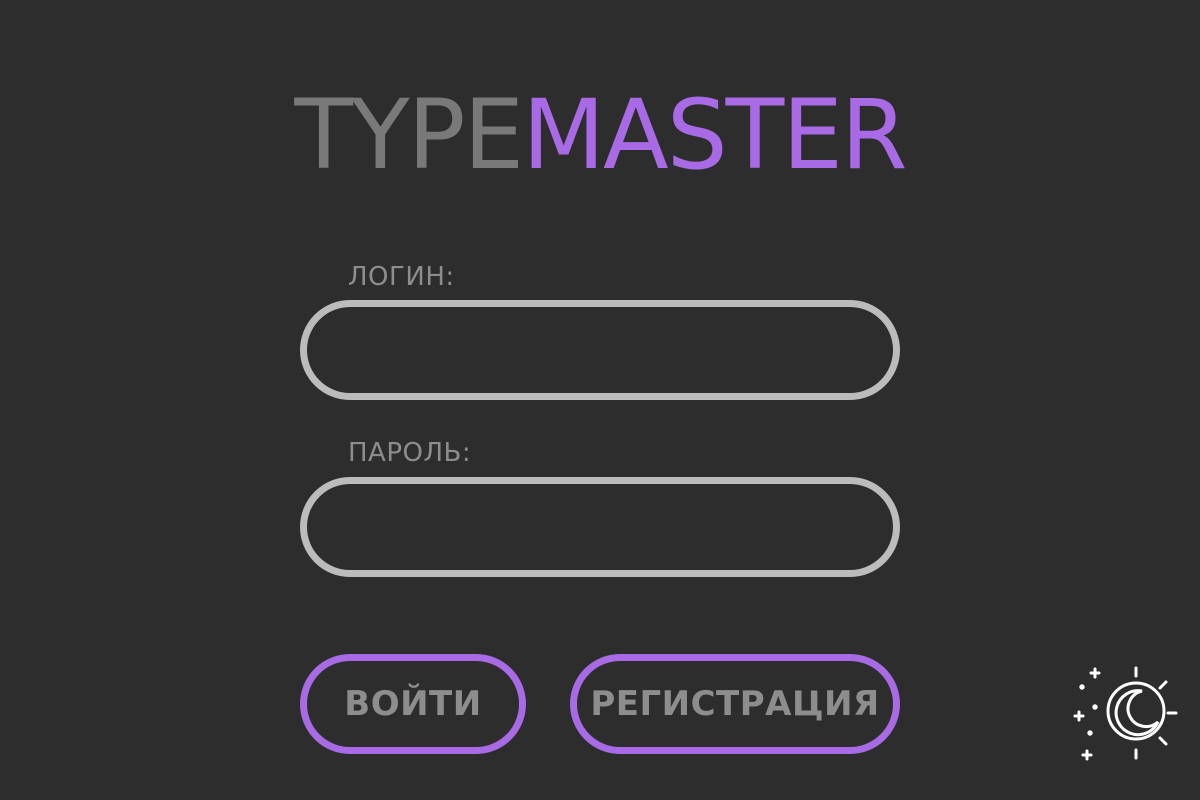  I want to click on logo-type-text: TYPE, so click(409, 135).